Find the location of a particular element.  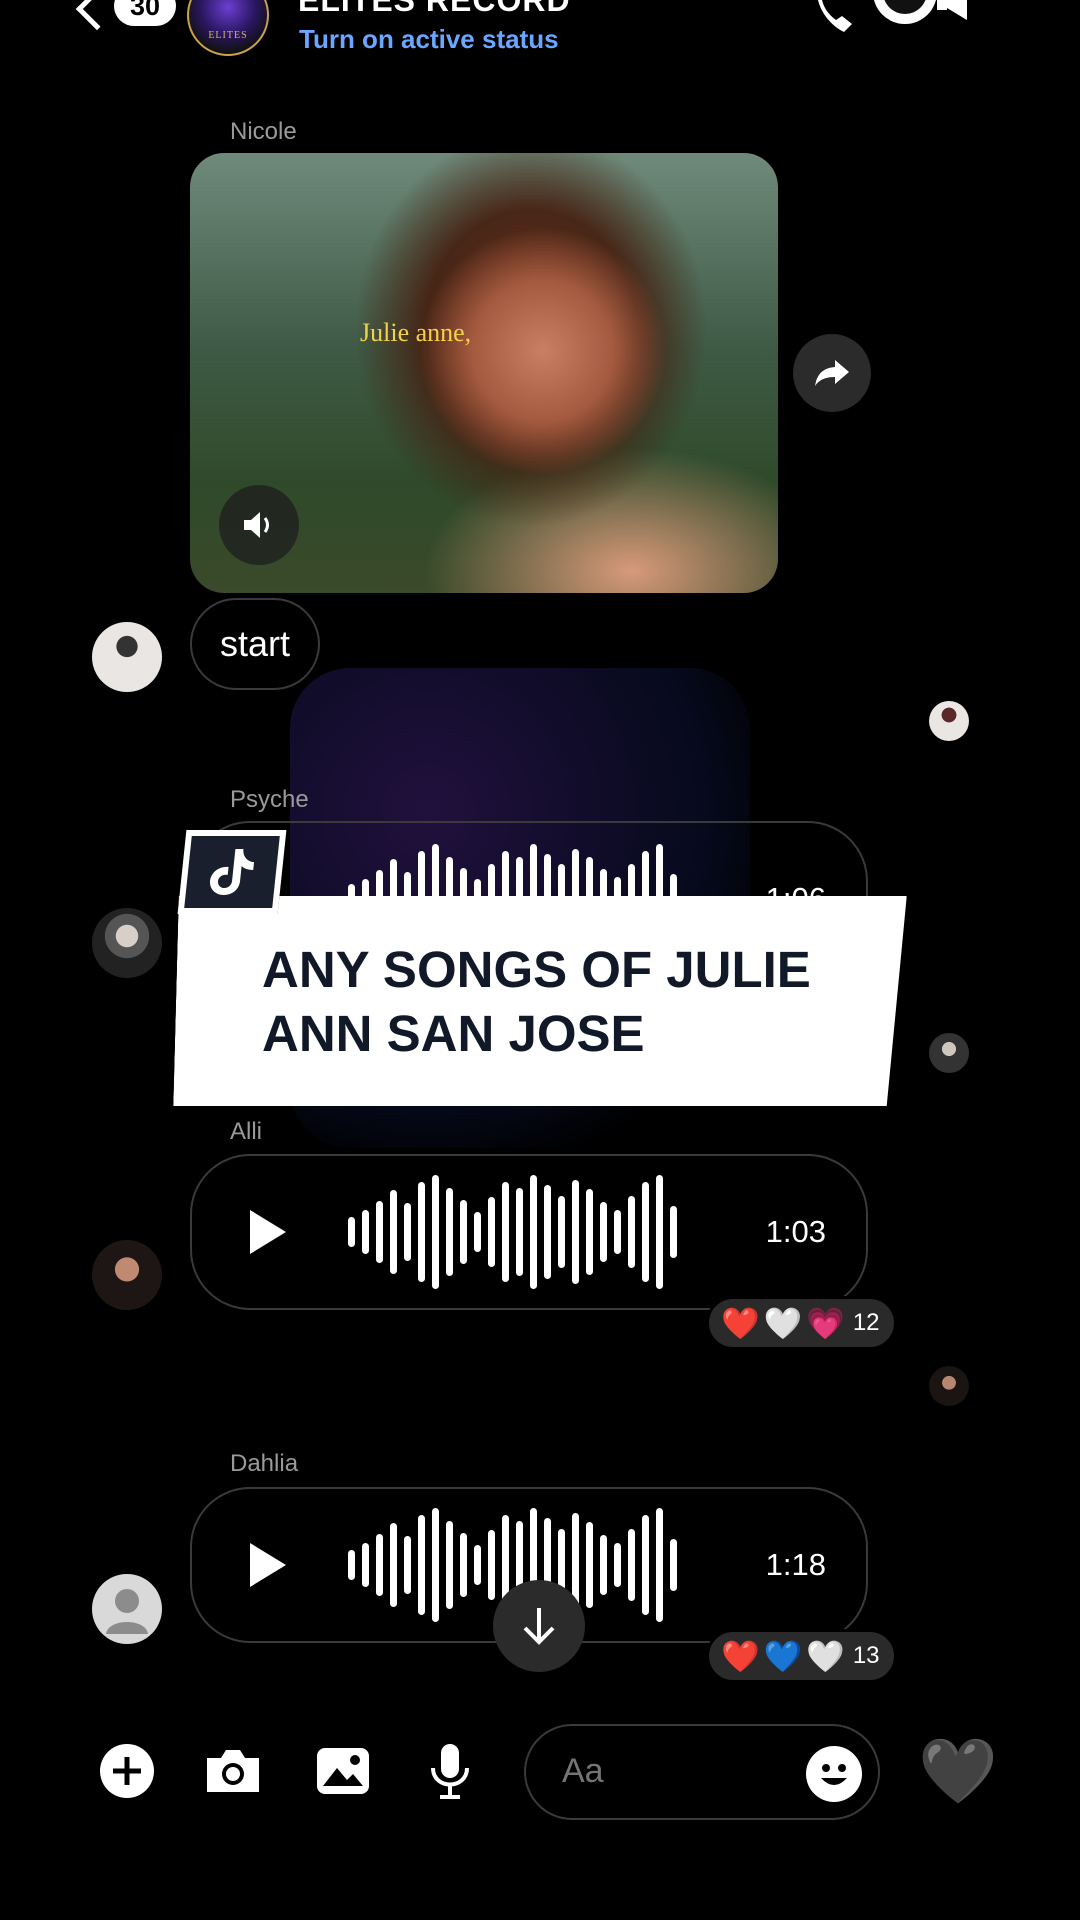

active-status-link: Turn on active status is located at coordinates (429, 39).